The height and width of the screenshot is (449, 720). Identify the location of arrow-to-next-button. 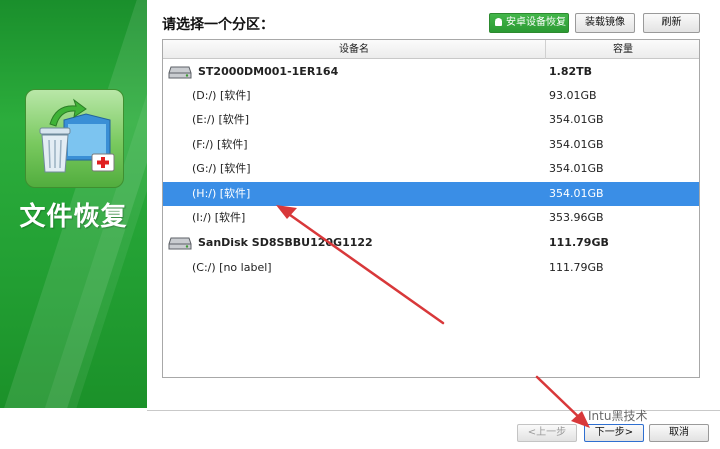
(562, 401).